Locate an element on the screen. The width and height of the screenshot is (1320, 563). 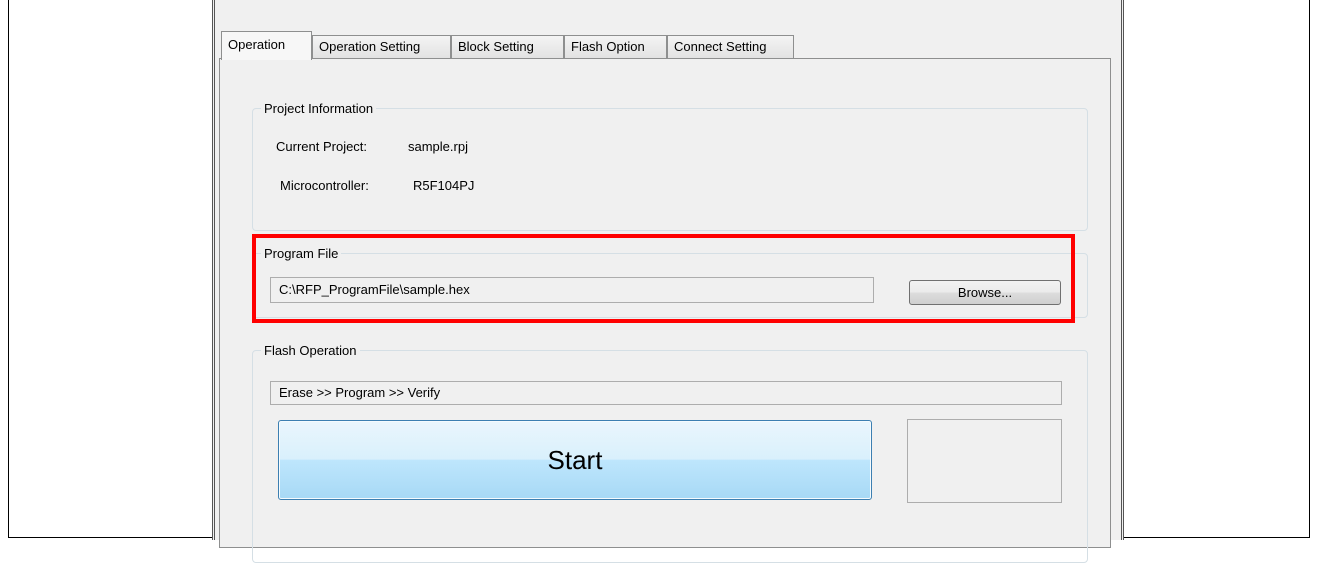
program-file-legend: Program File is located at coordinates (301, 253).